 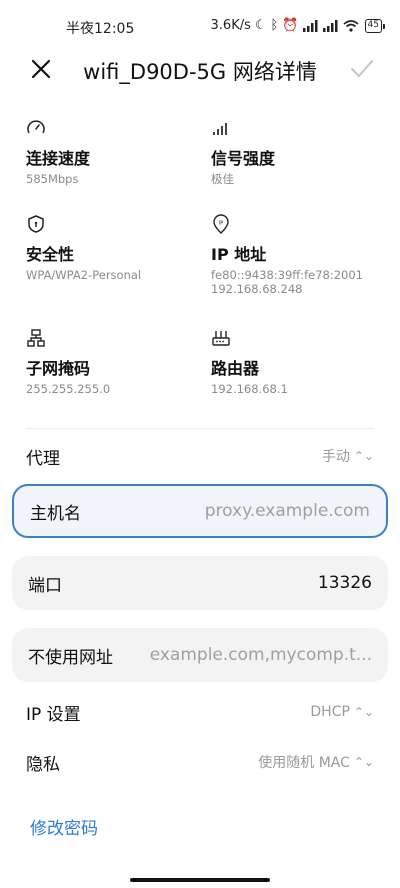 I want to click on ip-pin-icon: IP, so click(x=221, y=224).